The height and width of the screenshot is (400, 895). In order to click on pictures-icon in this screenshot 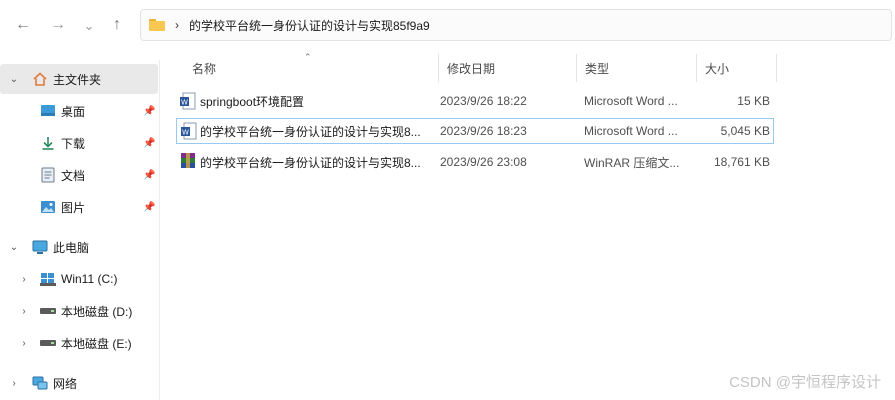, I will do `click(48, 207)`.